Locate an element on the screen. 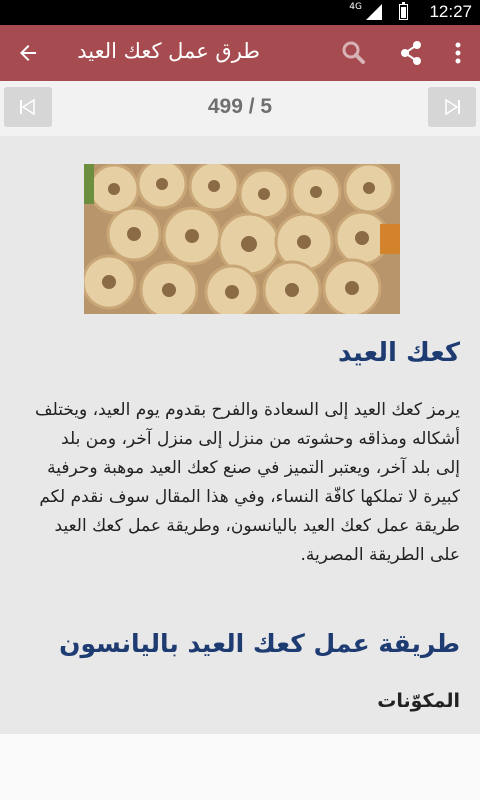 Image resolution: width=480 pixels, height=800 pixels. back-button is located at coordinates (28, 53).